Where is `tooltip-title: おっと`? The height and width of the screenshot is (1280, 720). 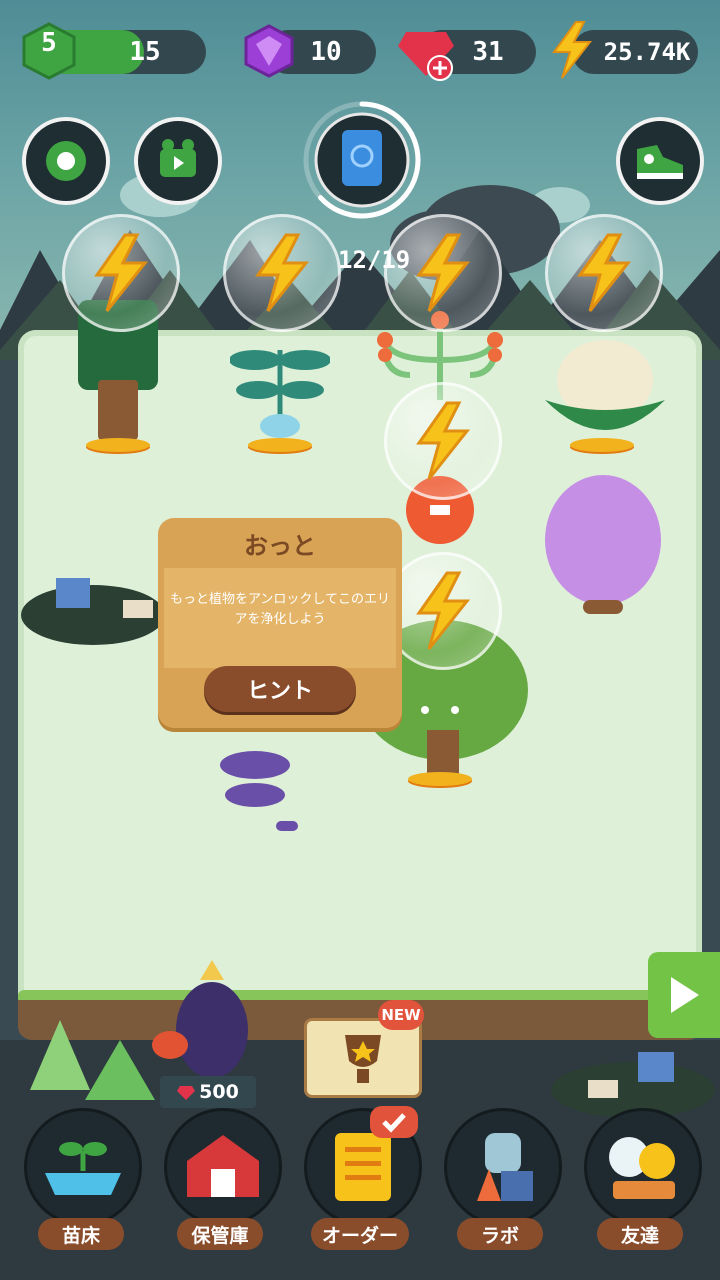 tooltip-title: おっと is located at coordinates (280, 546).